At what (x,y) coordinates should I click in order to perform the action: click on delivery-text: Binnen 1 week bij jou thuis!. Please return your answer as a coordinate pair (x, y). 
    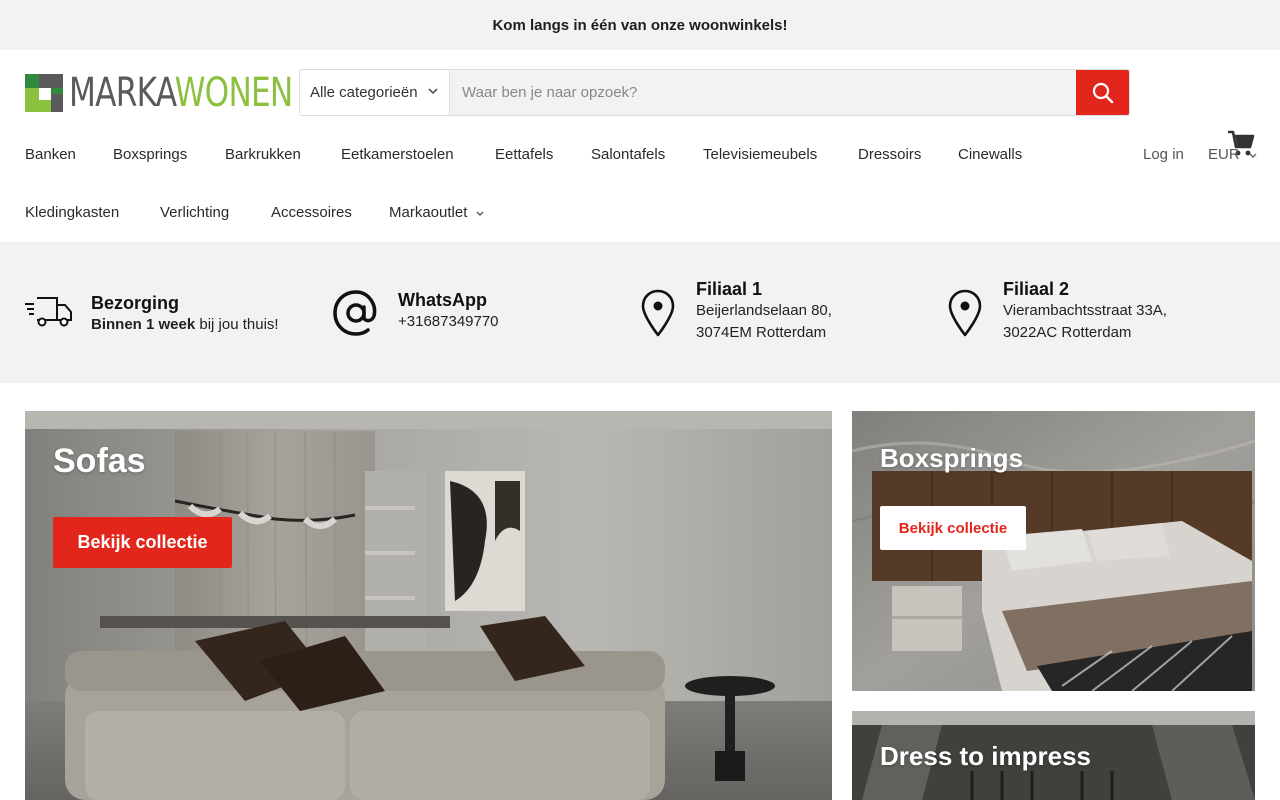
    Looking at the image, I should click on (185, 324).